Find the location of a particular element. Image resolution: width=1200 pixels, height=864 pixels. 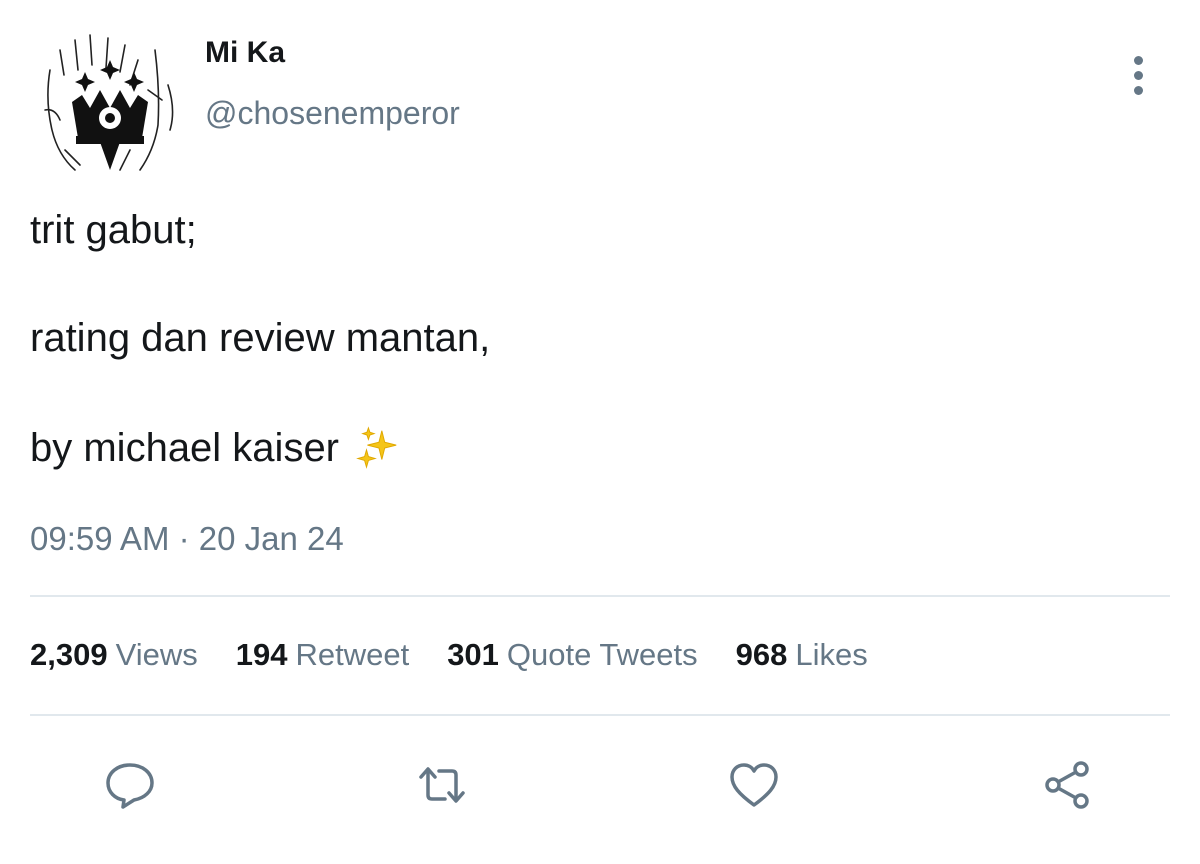

display-name: Mi Ka is located at coordinates (245, 53).